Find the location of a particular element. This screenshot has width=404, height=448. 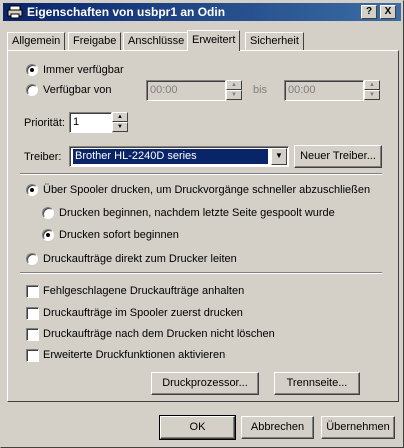

tab-sicherheit: Sicherheit is located at coordinates (274, 41).